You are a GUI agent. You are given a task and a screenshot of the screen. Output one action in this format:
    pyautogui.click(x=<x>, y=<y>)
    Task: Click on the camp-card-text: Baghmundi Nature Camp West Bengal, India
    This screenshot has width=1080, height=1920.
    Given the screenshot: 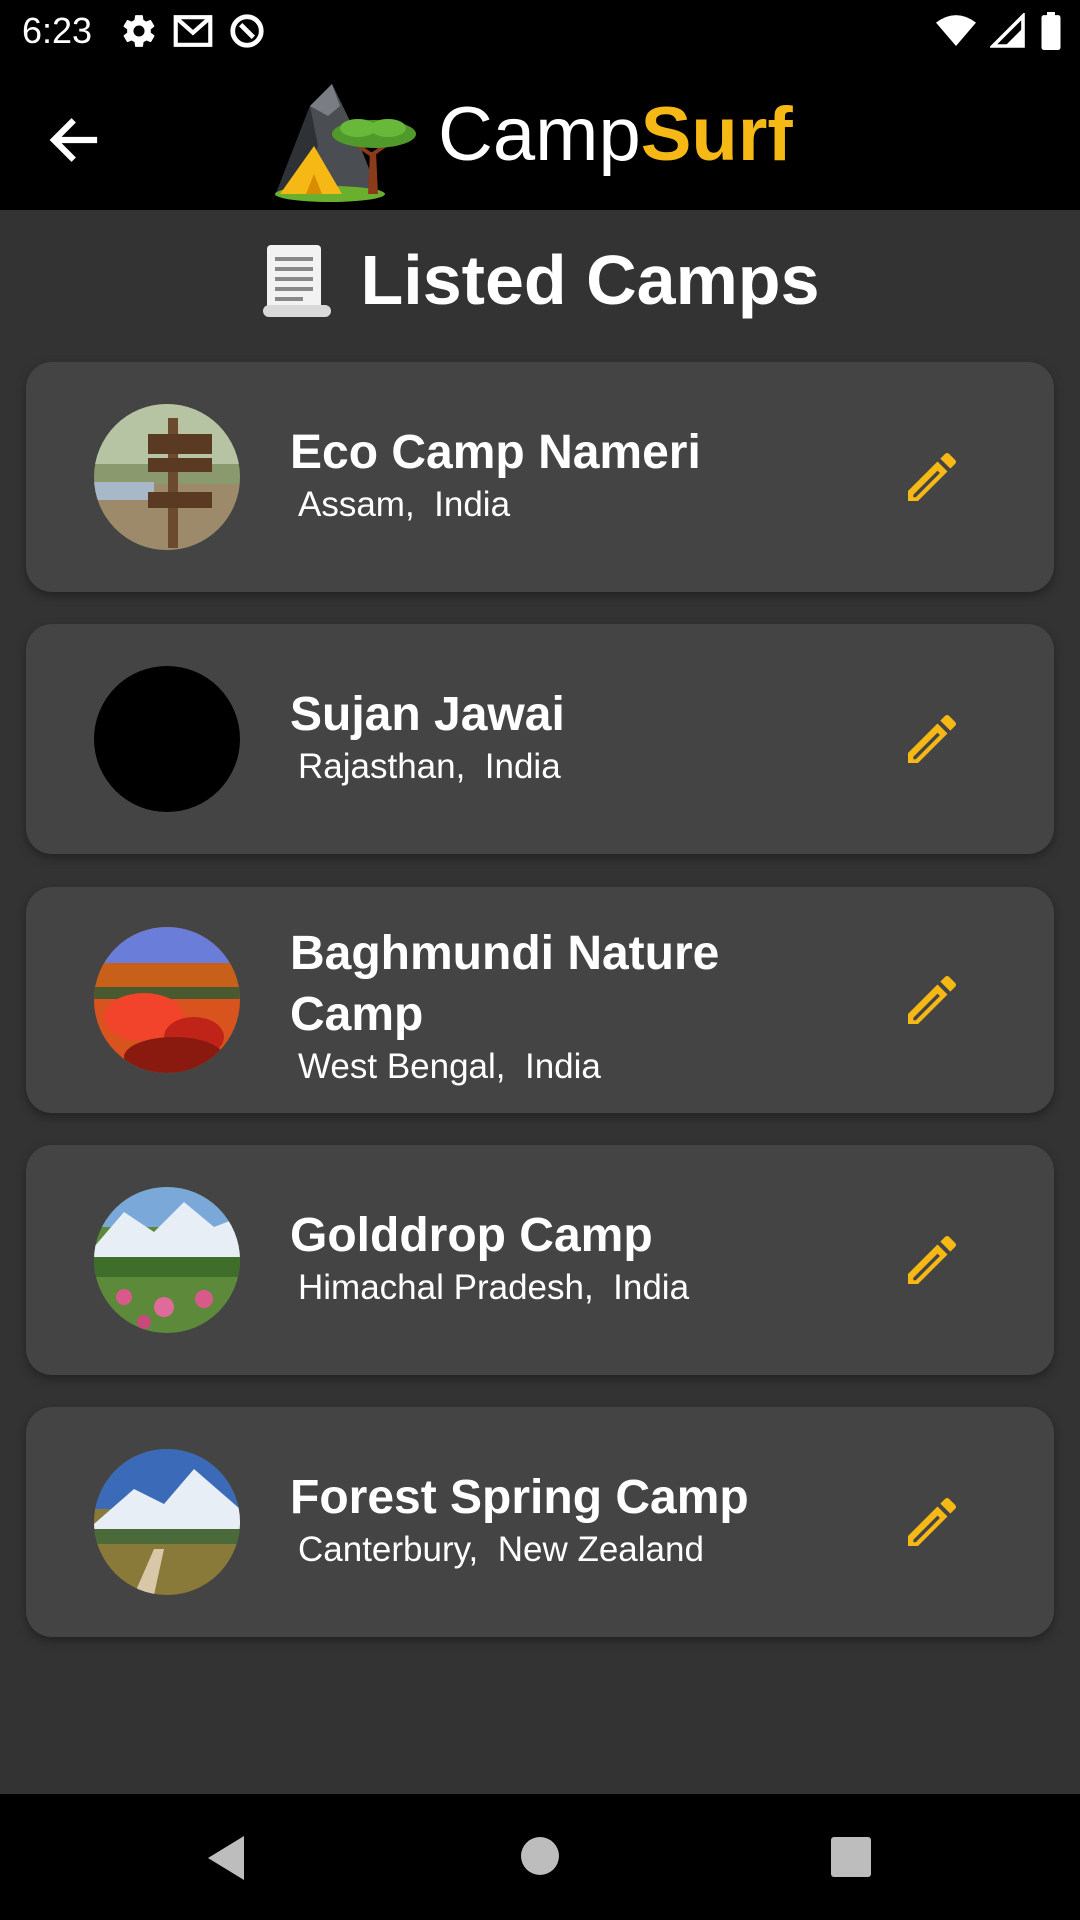 What is the action you would take?
    pyautogui.click(x=570, y=1006)
    